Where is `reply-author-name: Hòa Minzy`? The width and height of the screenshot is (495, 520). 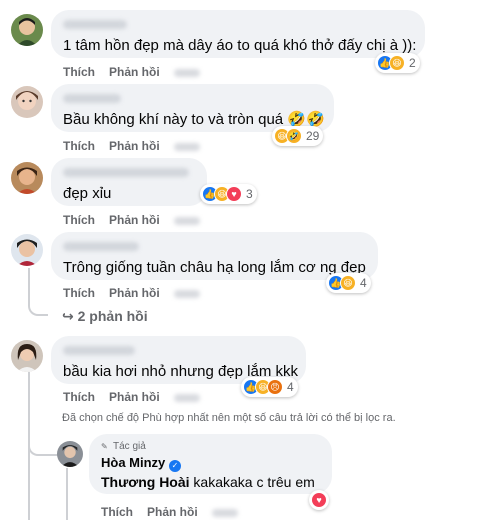 reply-author-name: Hòa Minzy is located at coordinates (133, 462).